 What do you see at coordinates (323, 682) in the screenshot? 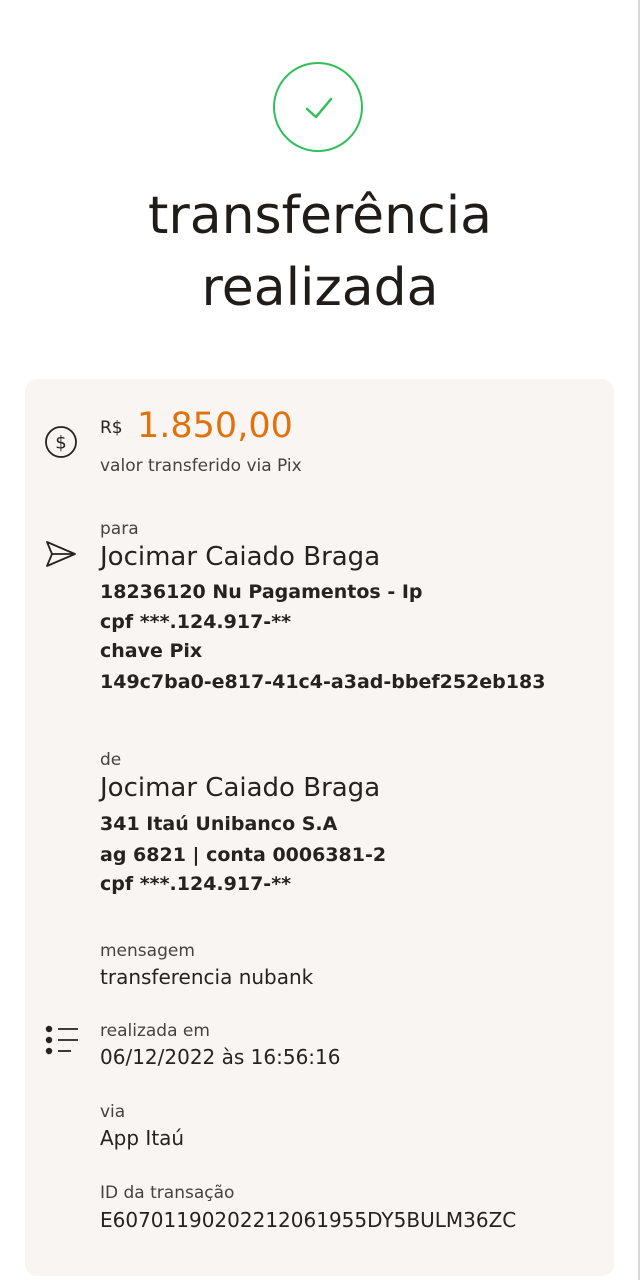
I see `to-pix-key: 149c7ba0-e817-41c4-a3ad-bbef252eb183` at bounding box center [323, 682].